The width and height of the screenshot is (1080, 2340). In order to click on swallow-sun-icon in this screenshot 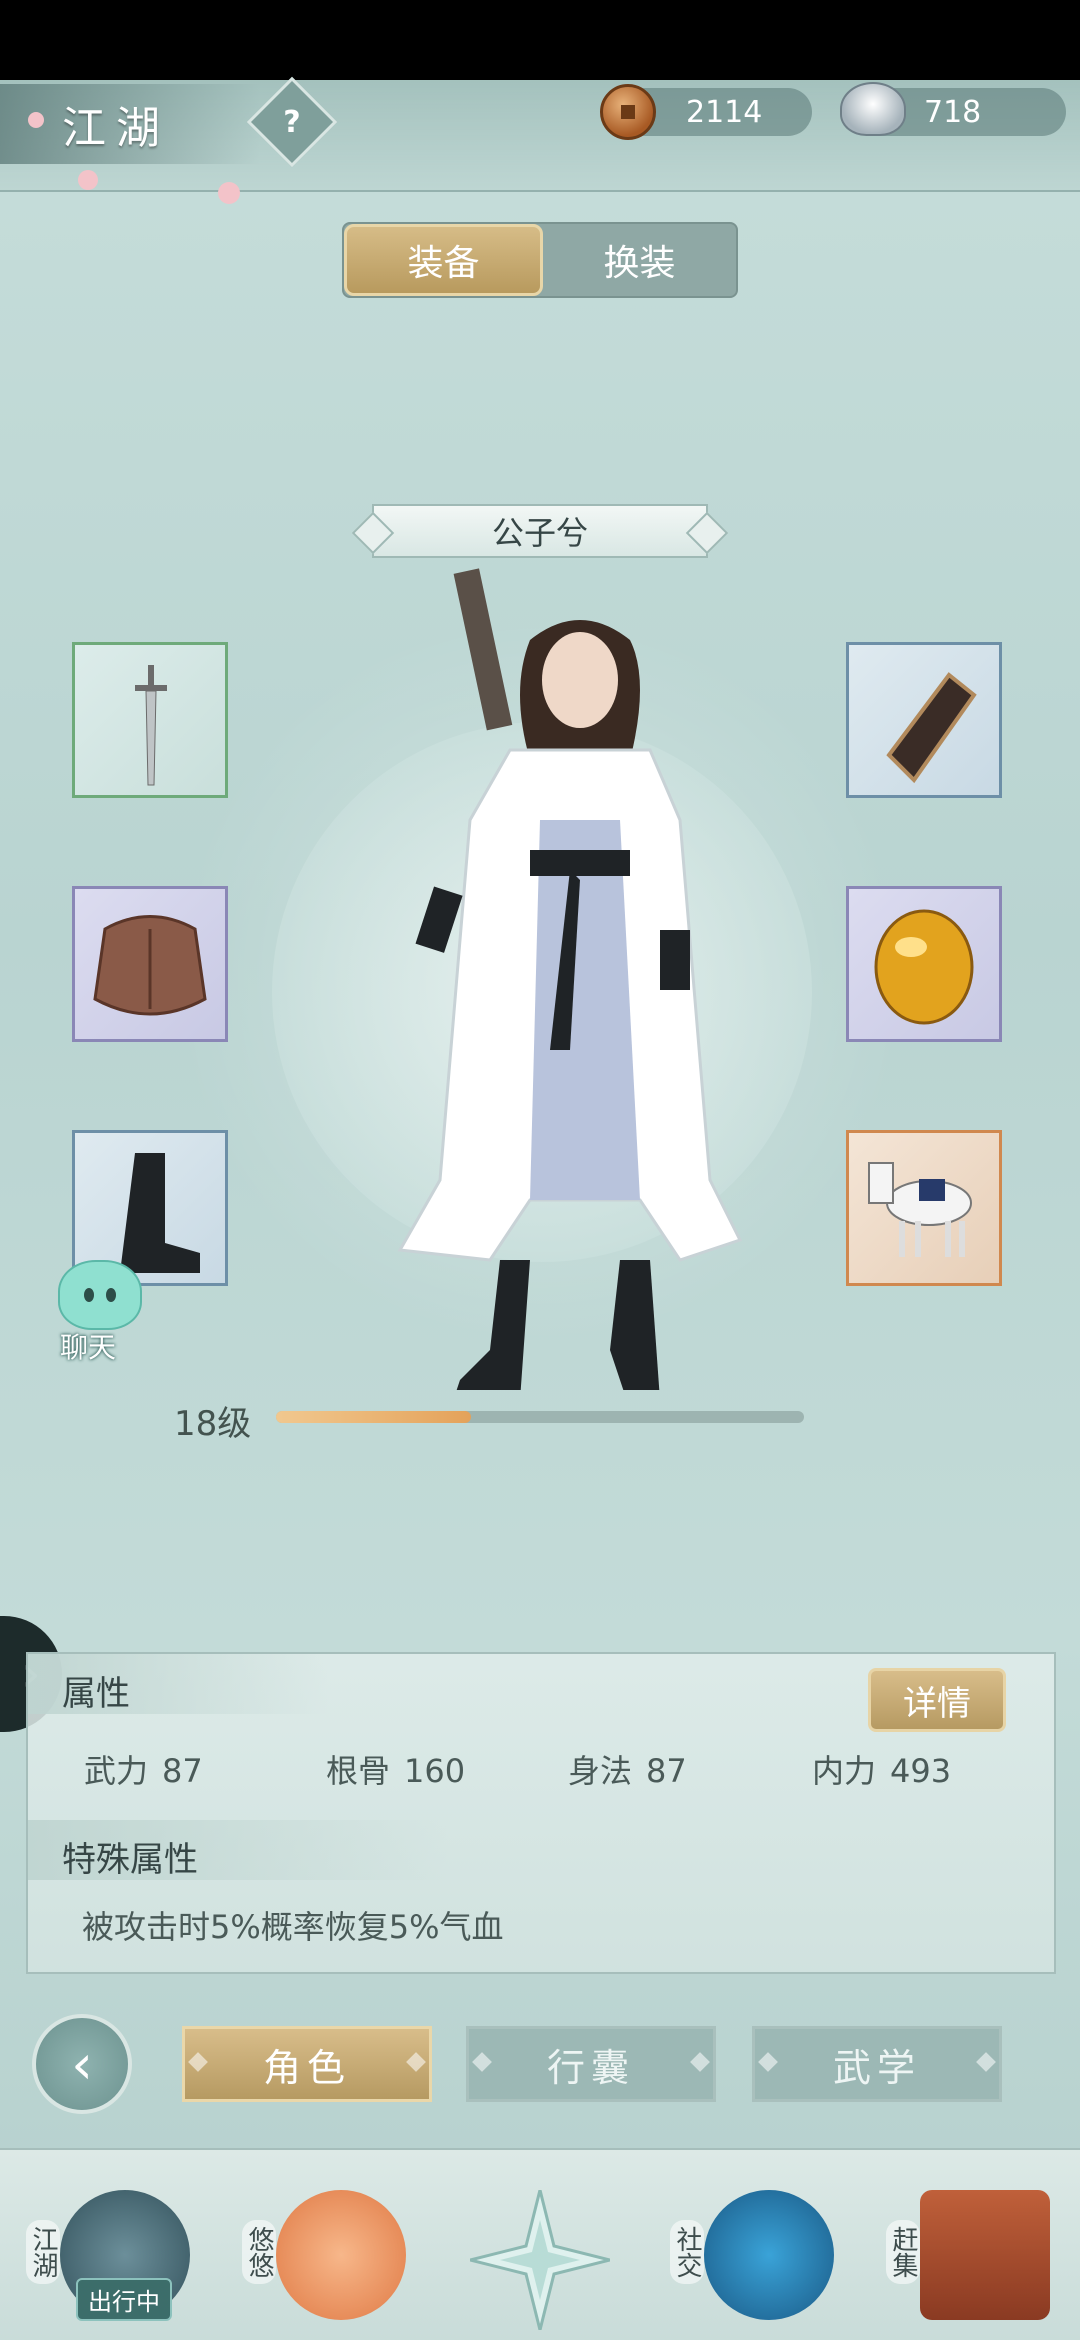, I will do `click(341, 2255)`.